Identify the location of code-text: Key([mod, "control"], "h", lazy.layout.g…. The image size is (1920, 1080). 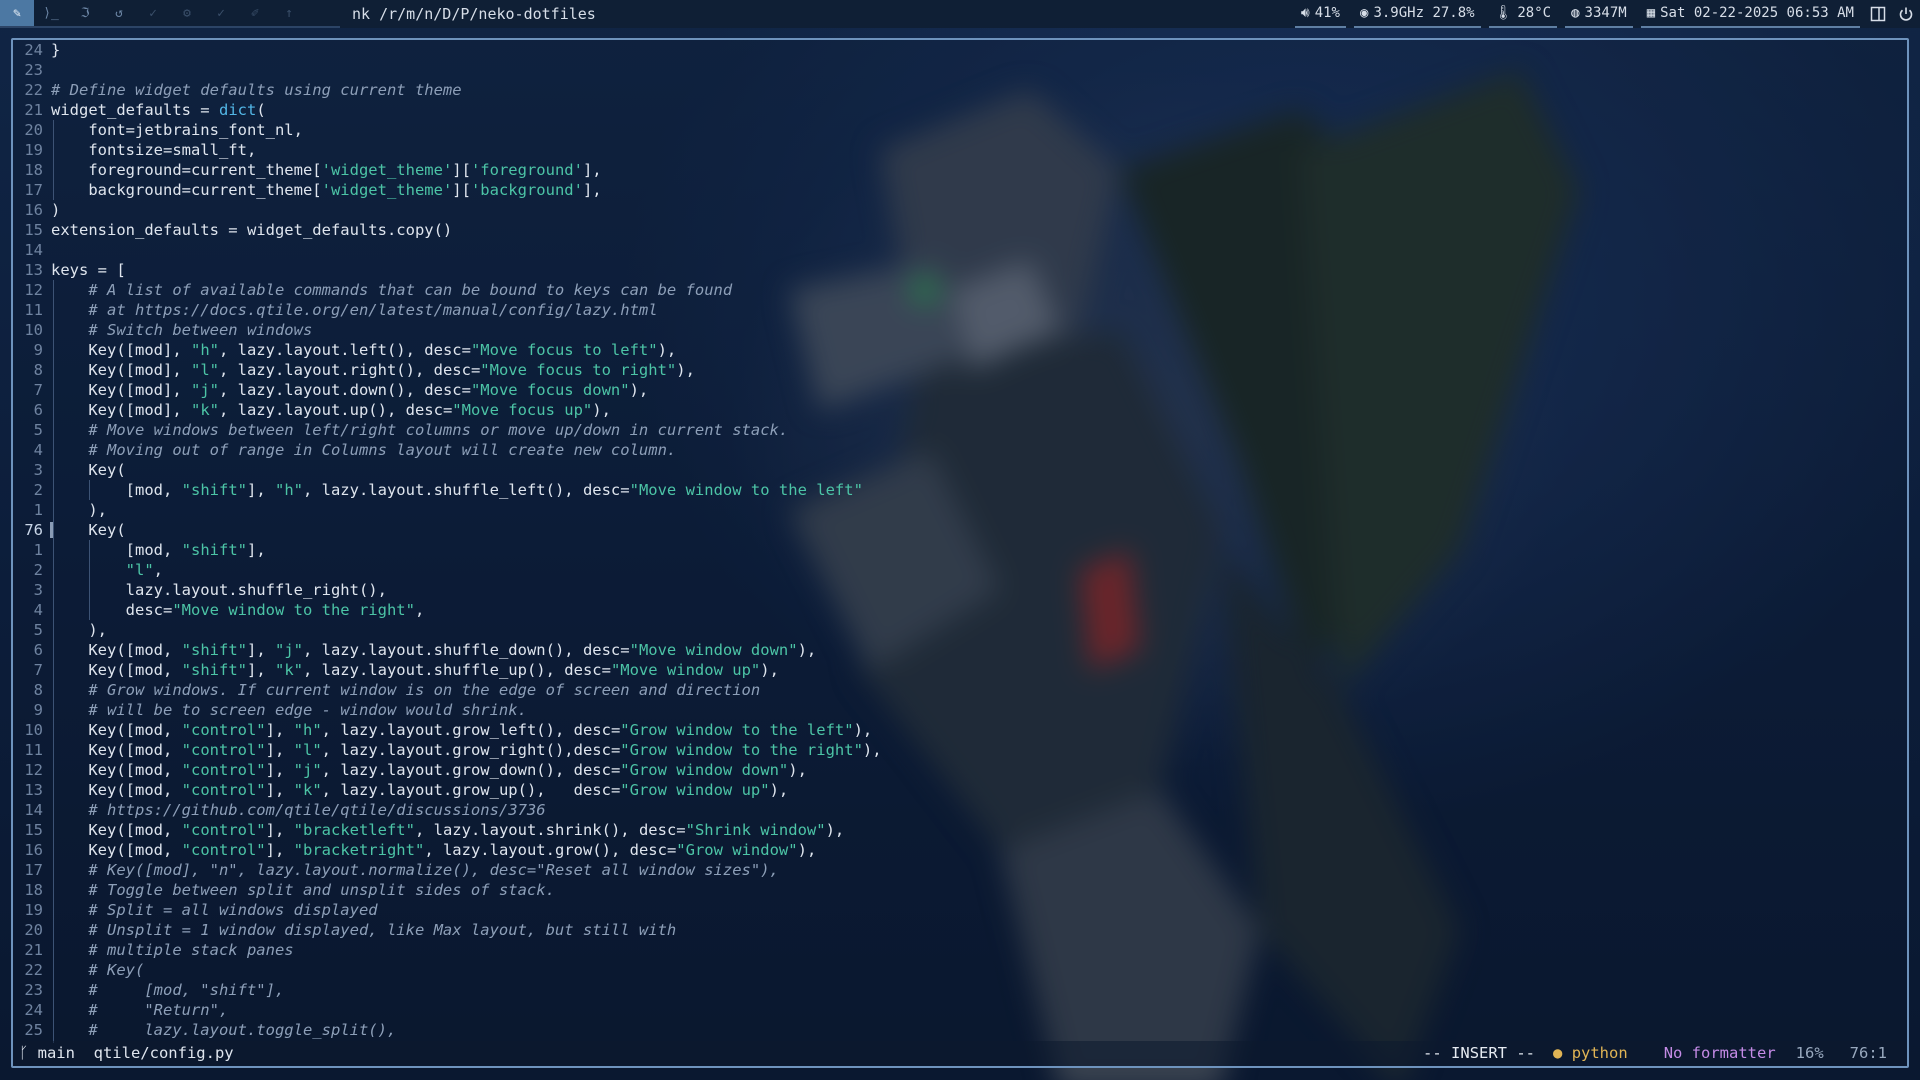
(461, 730).